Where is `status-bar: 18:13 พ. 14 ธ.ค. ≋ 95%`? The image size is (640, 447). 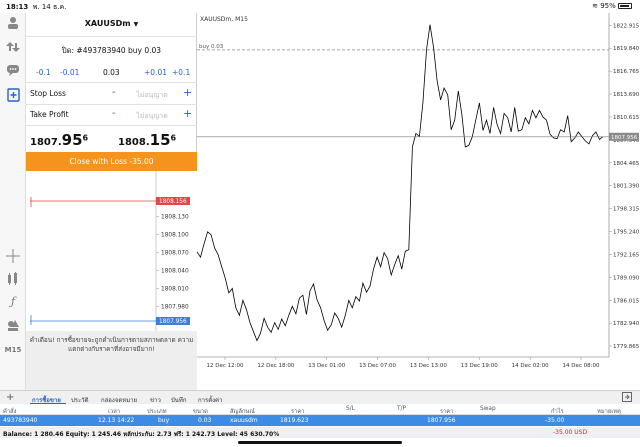 status-bar: 18:13 พ. 14 ธ.ค. ≋ 95% is located at coordinates (320, 6).